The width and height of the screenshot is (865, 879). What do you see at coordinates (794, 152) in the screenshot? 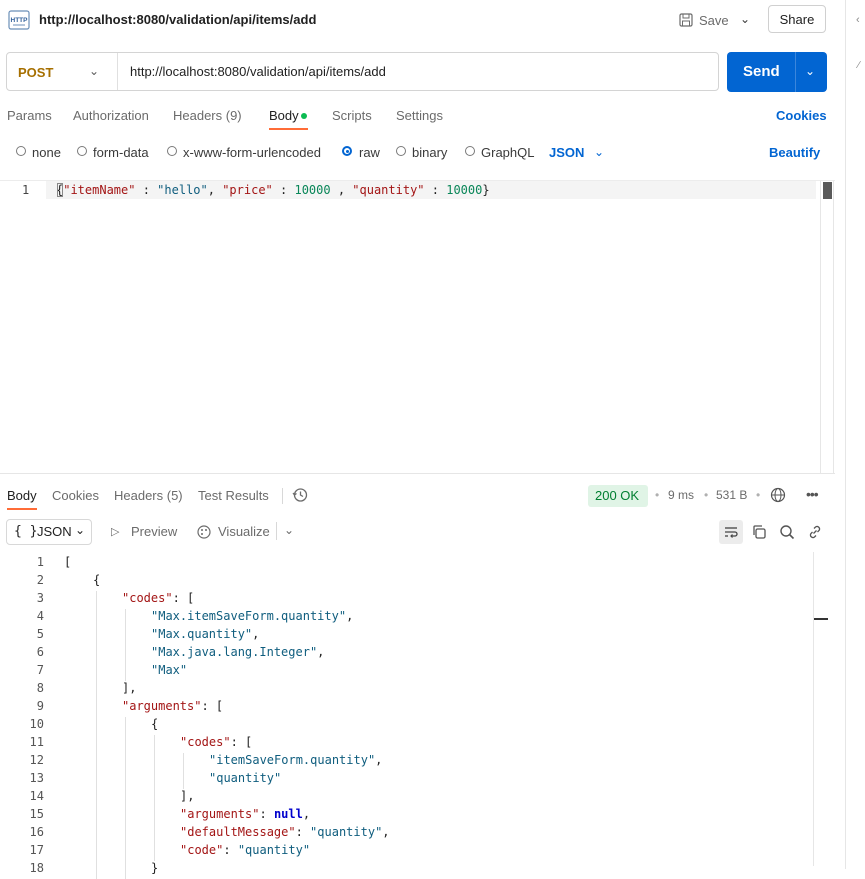
I see `beautify-button: Beautify` at bounding box center [794, 152].